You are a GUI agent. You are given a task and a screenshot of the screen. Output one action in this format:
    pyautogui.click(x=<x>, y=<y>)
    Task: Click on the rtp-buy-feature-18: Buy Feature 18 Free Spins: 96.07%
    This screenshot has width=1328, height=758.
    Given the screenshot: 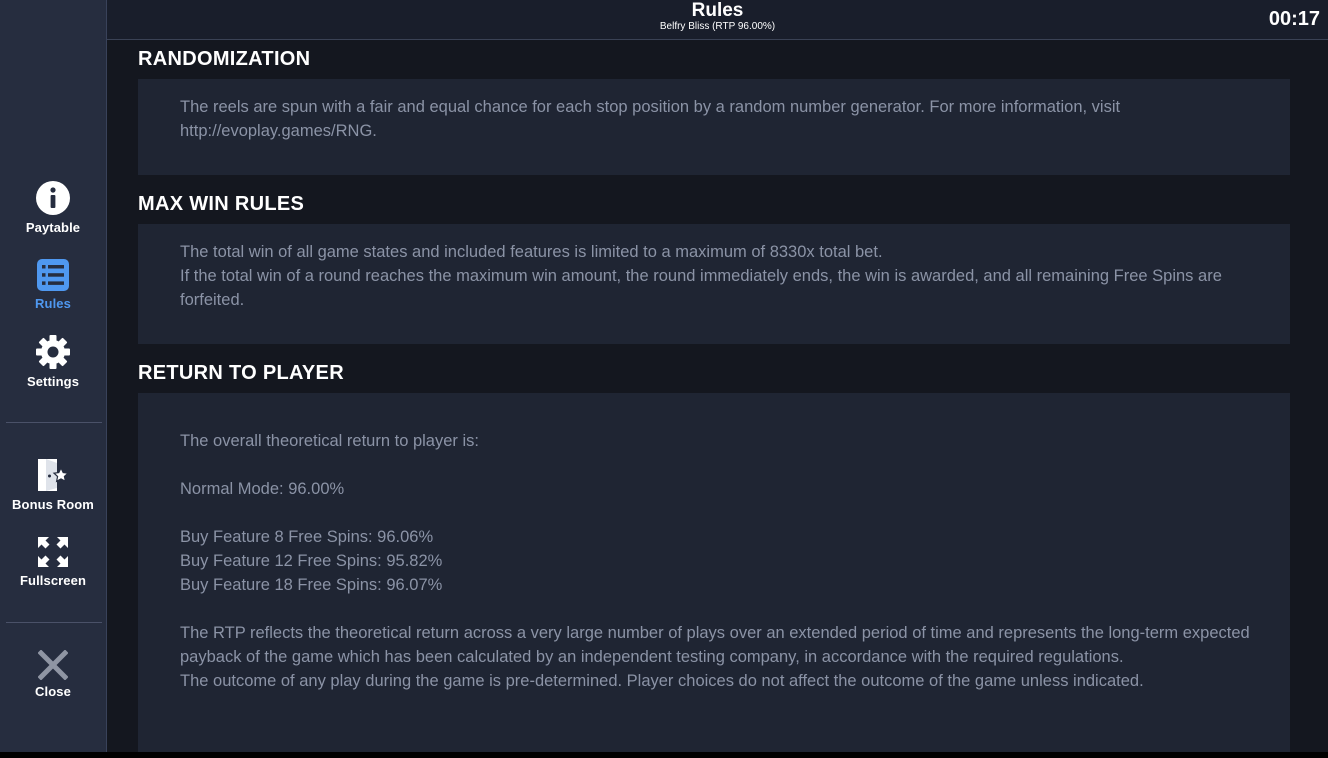 What is the action you would take?
    pyautogui.click(x=311, y=585)
    